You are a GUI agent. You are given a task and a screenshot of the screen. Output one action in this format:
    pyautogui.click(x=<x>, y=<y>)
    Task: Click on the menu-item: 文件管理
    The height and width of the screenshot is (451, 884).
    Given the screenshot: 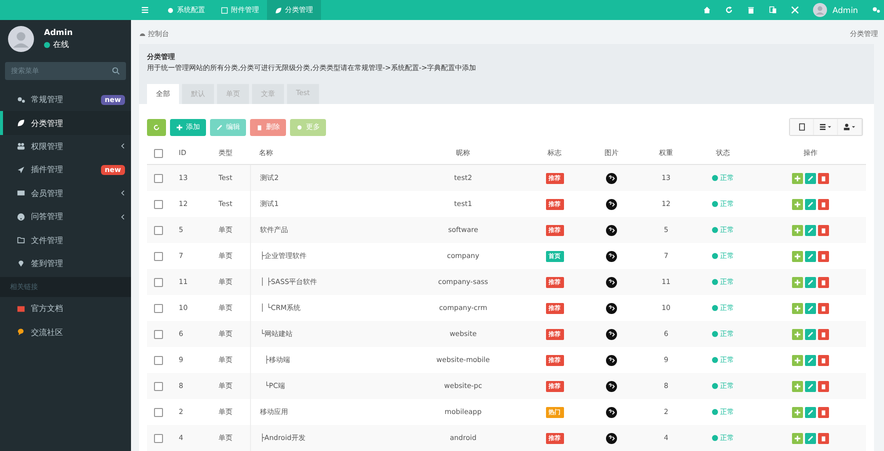 What is the action you would take?
    pyautogui.click(x=65, y=240)
    